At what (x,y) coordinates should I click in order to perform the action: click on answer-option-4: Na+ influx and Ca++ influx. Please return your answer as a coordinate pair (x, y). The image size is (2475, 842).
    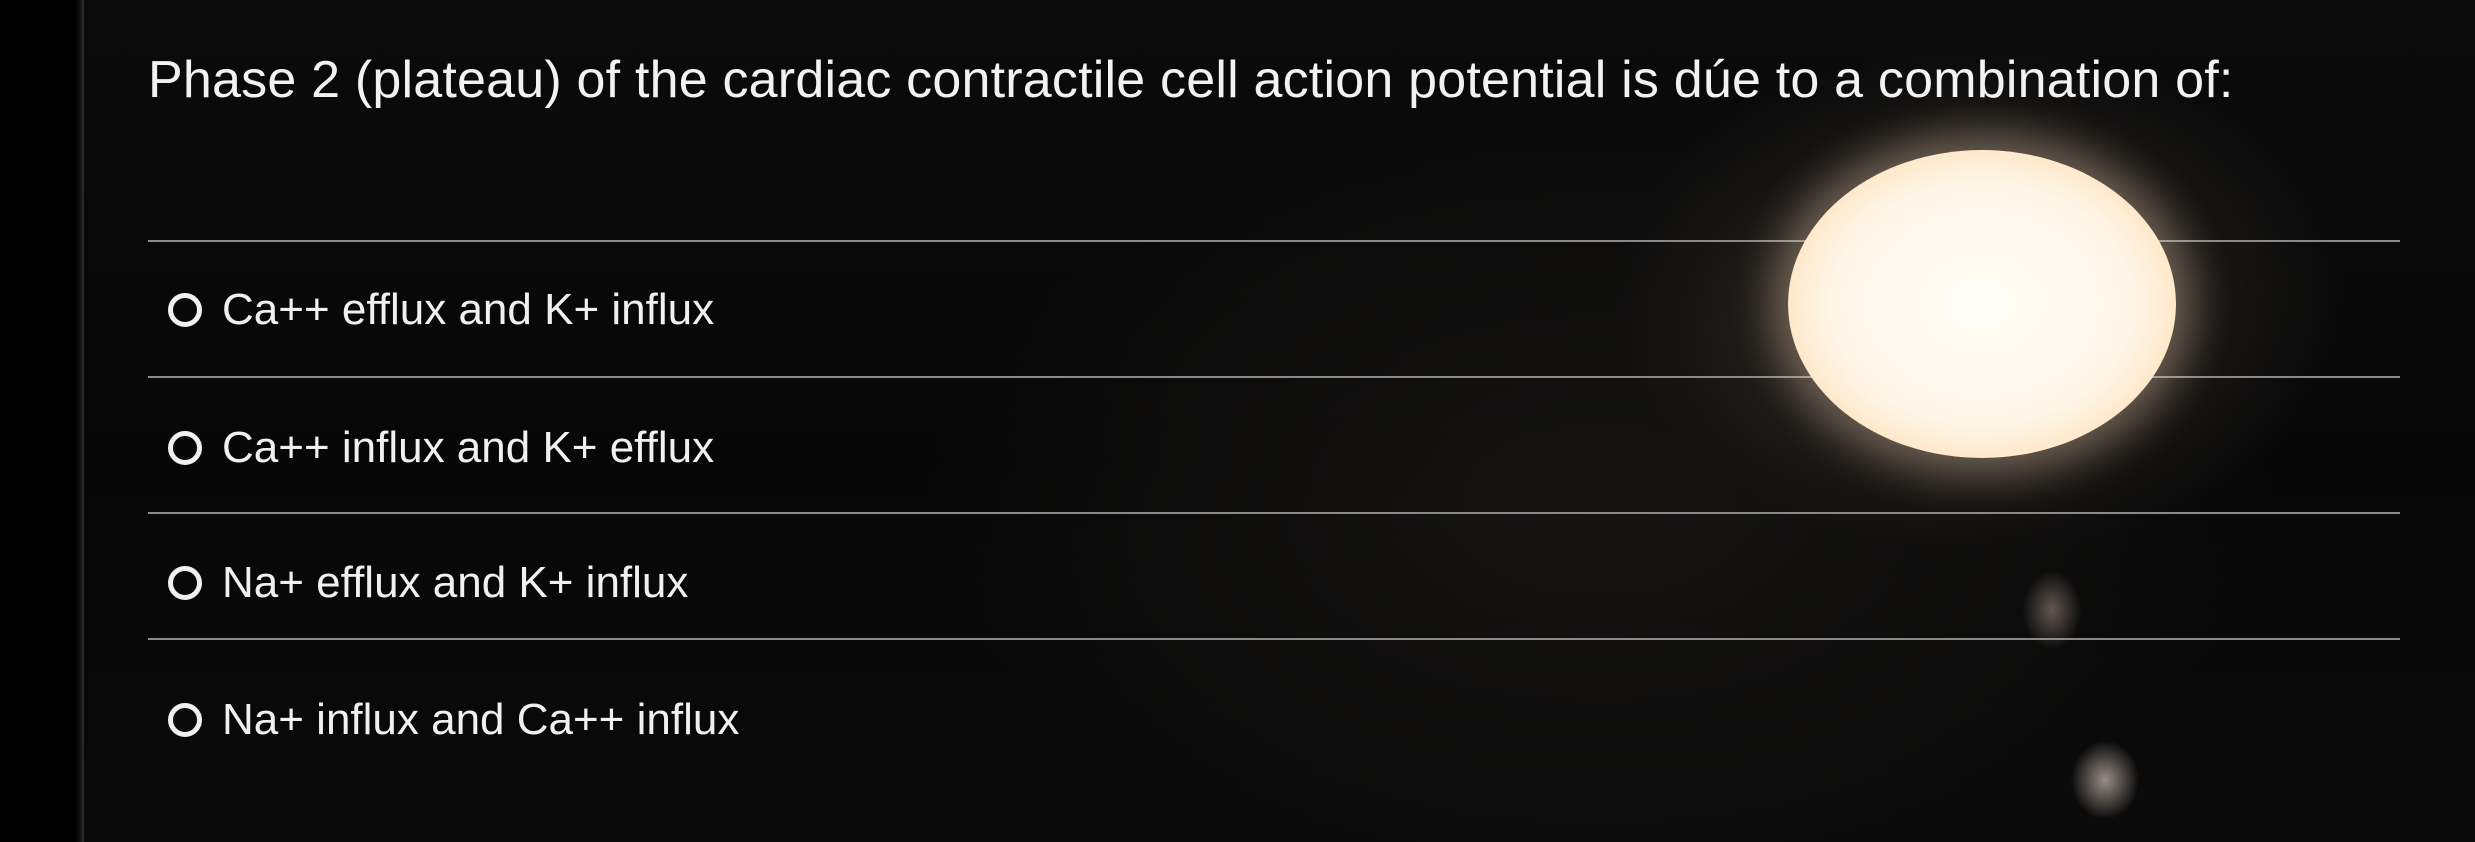
    Looking at the image, I should click on (453, 720).